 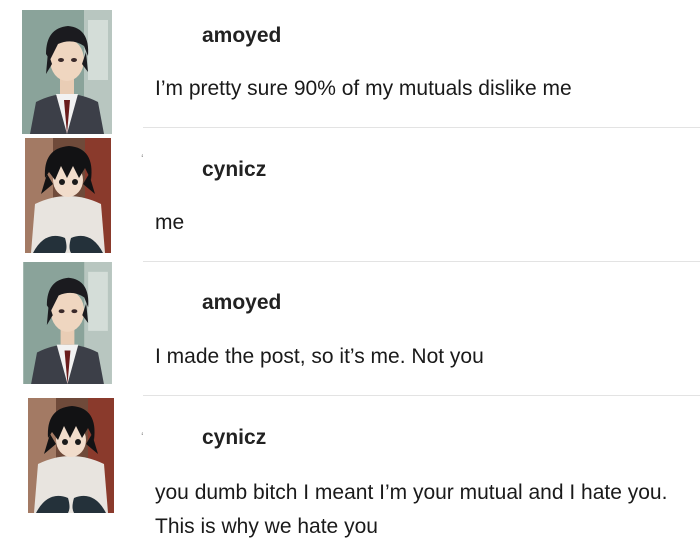 I want to click on post-body: I made the post, so it’s me. Not you, so click(x=319, y=356).